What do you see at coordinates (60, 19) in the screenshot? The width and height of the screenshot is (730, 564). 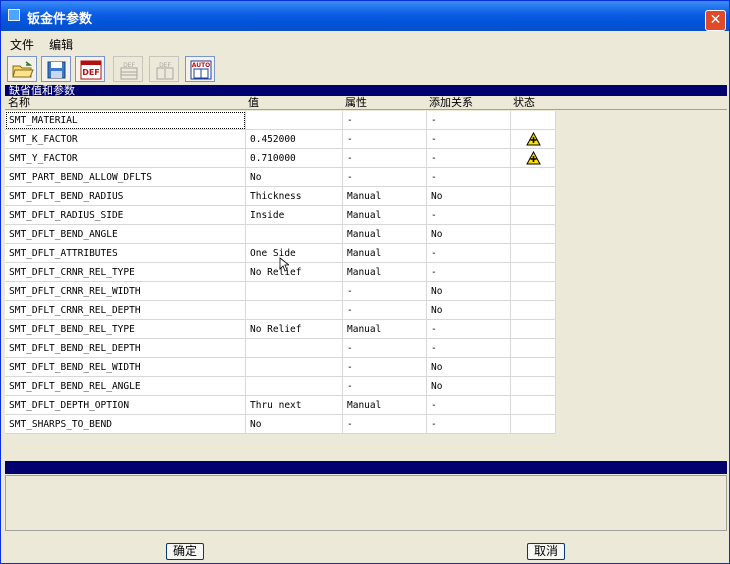 I see `window-title: 钣金件参数` at bounding box center [60, 19].